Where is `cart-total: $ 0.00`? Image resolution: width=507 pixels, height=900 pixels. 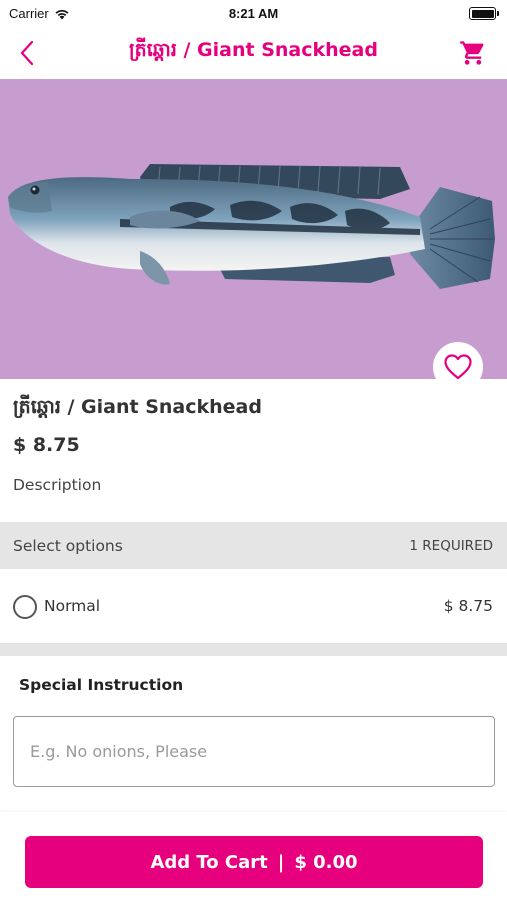
cart-total: $ 0.00 is located at coordinates (326, 862).